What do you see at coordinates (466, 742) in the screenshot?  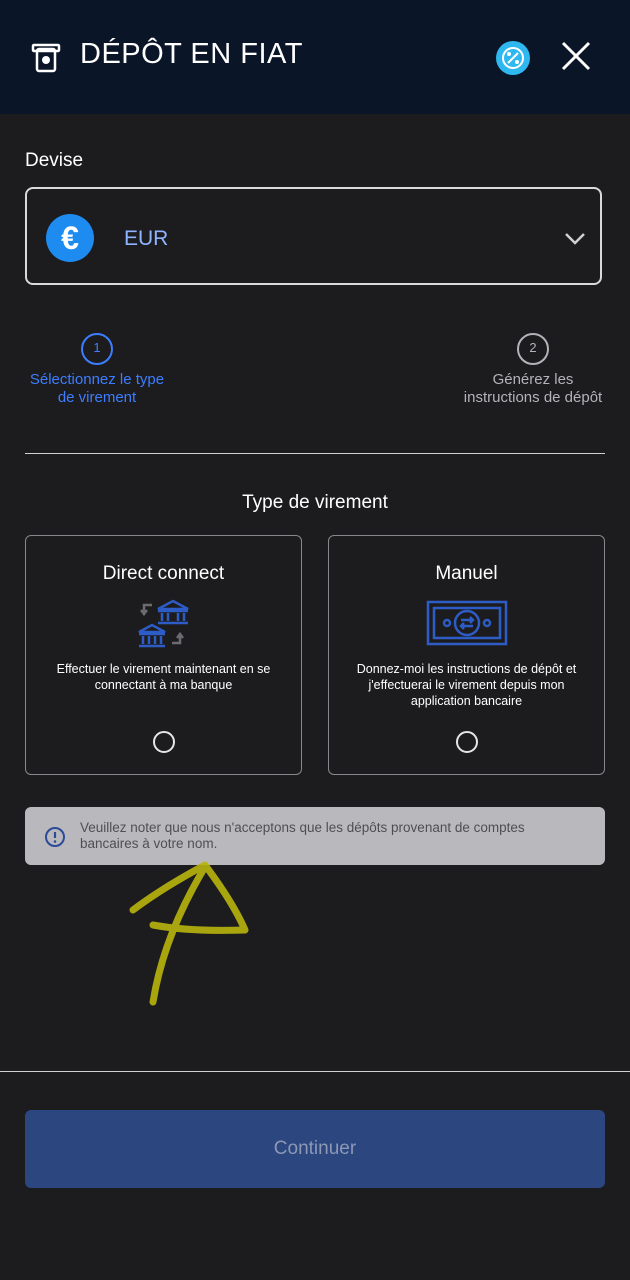 I see `manual-radio` at bounding box center [466, 742].